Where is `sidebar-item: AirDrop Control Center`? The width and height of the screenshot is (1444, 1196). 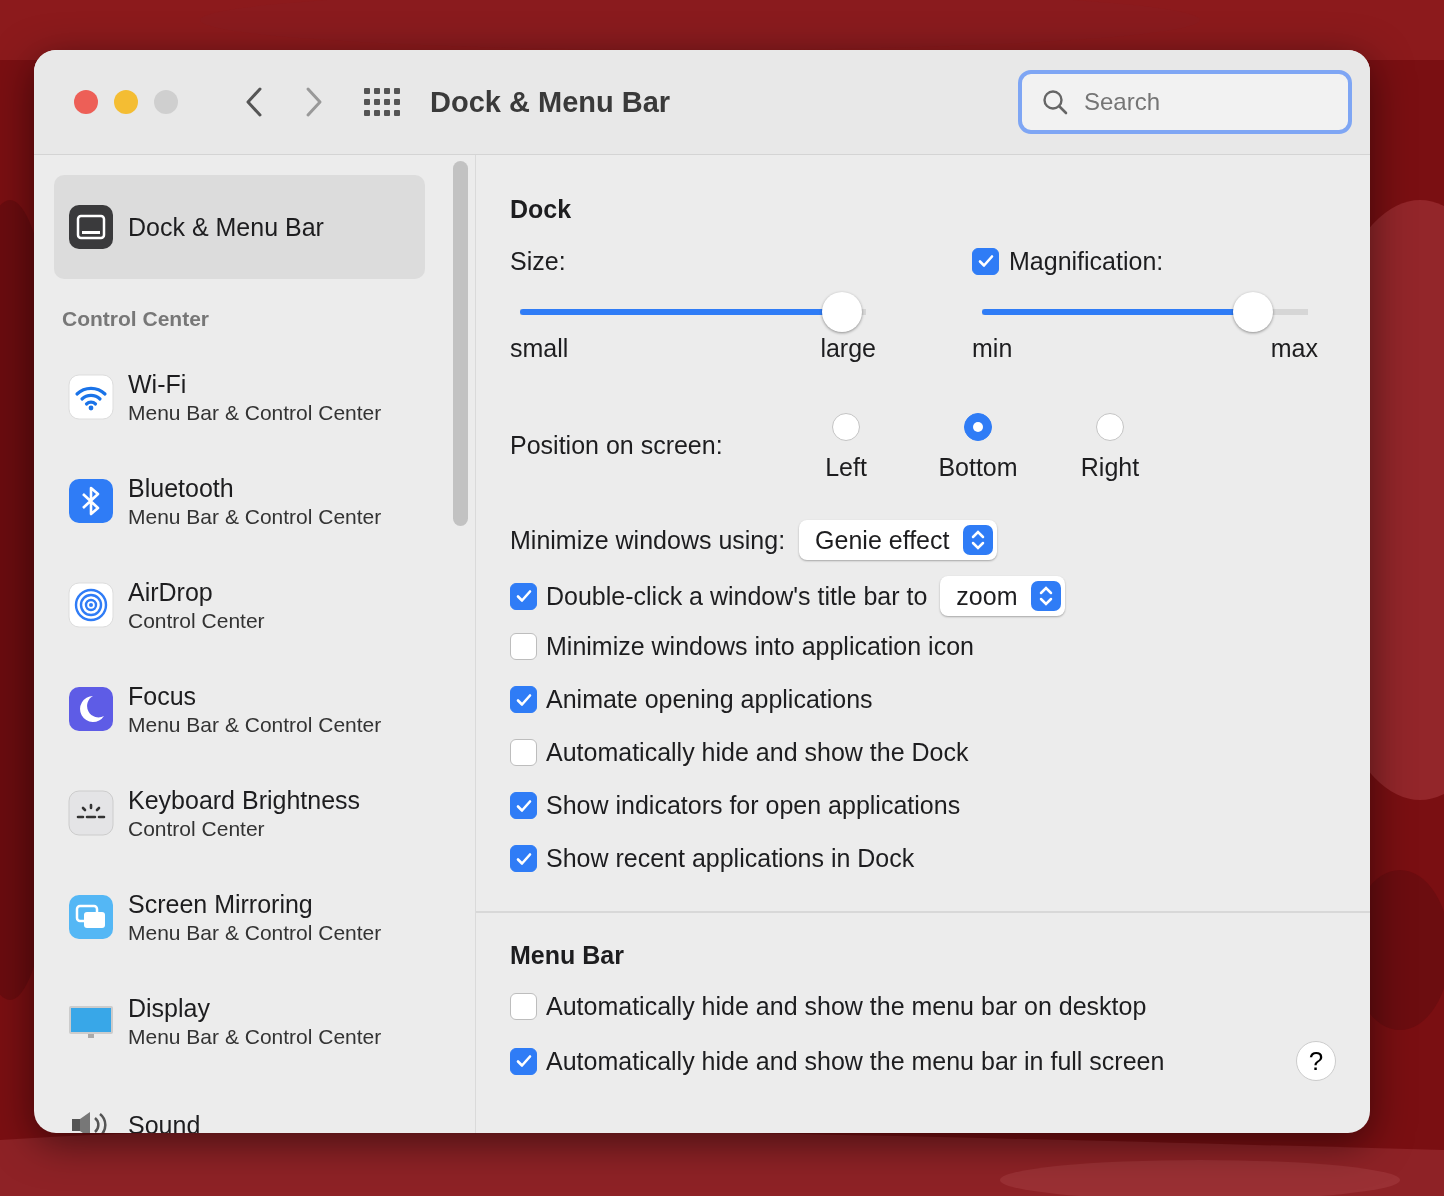
sidebar-item: AirDrop Control Center is located at coordinates (239, 605).